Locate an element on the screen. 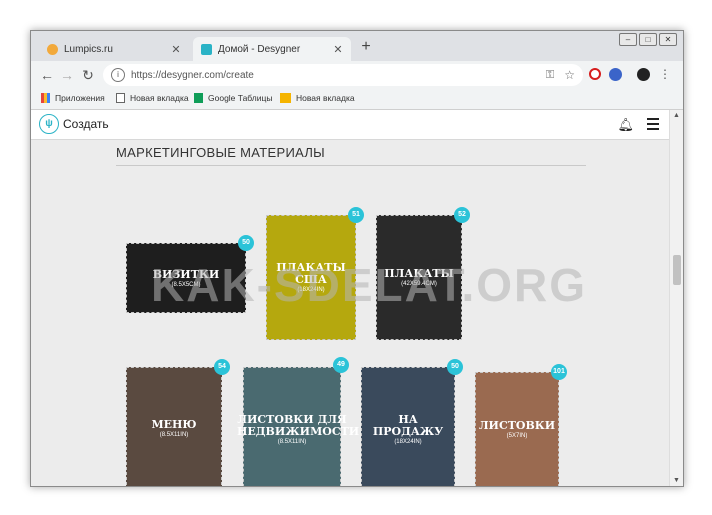 The height and width of the screenshot is (515, 712). vpn-extension-icon is located at coordinates (615, 74).